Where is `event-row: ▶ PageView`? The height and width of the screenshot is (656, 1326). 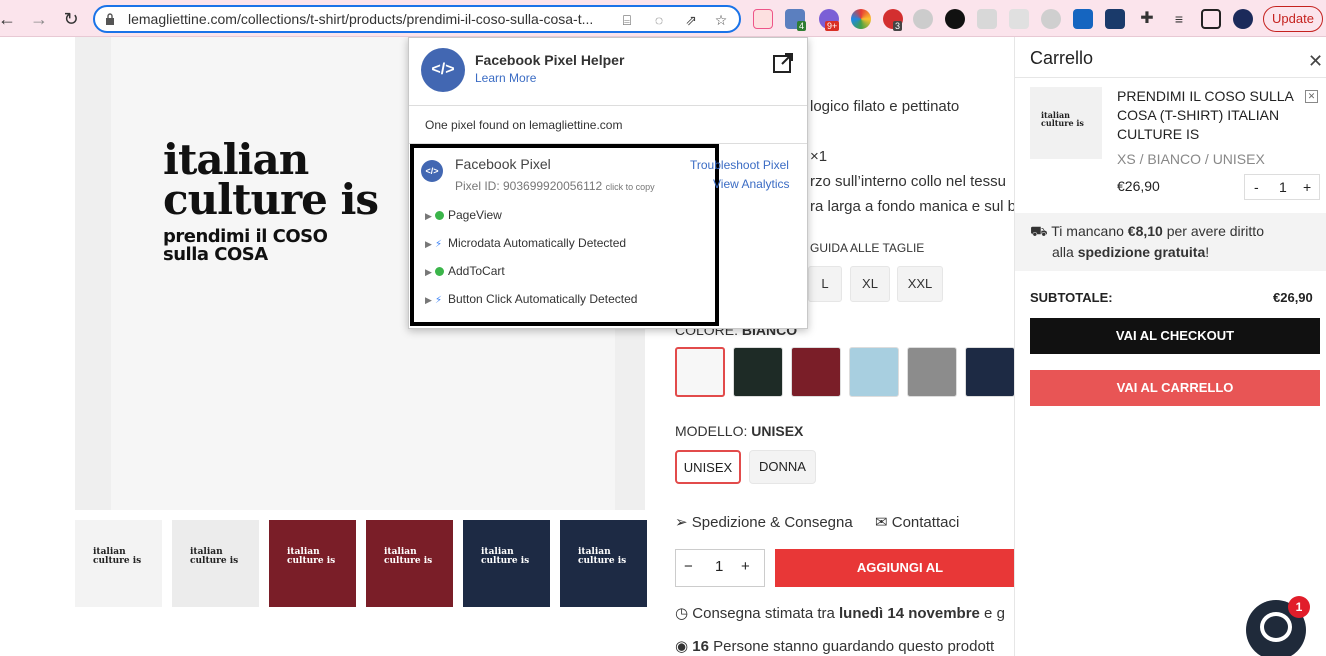 event-row: ▶ PageView is located at coordinates (463, 215).